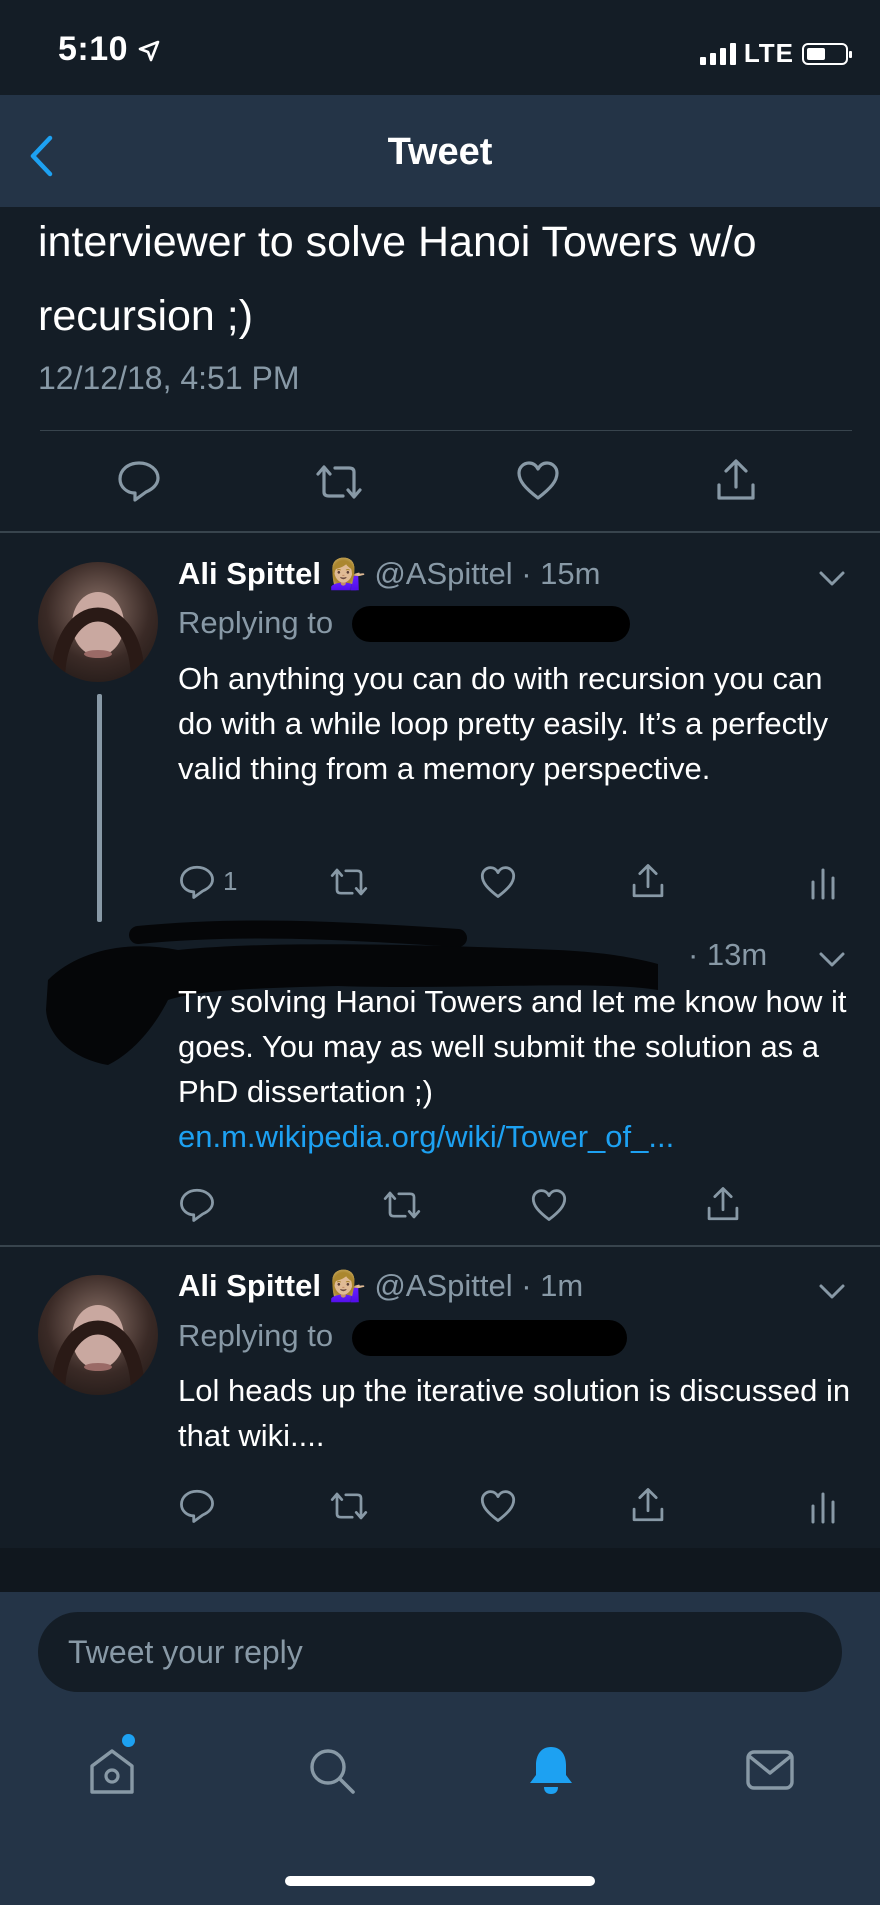 Image resolution: width=880 pixels, height=1905 pixels. I want to click on status-indicators: LTE, so click(775, 53).